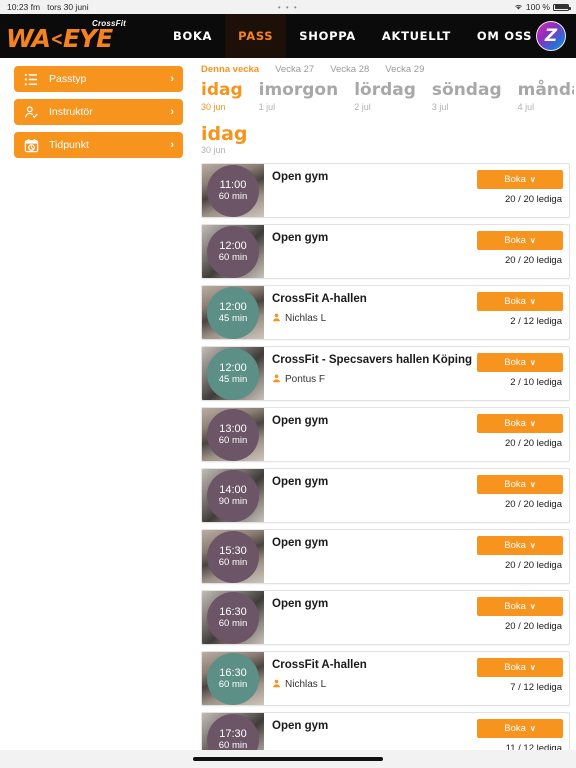  I want to click on day-tab-date: 2 jul, so click(362, 106).